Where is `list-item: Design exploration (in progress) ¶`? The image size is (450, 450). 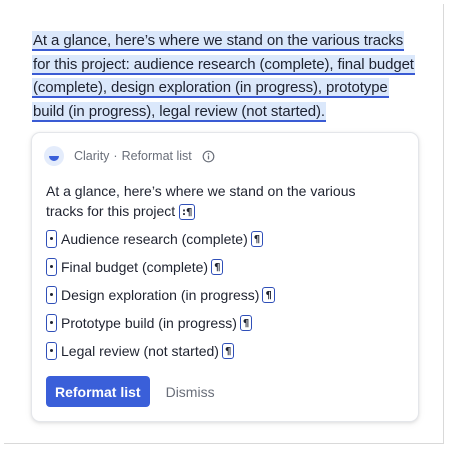 list-item: Design exploration (in progress) ¶ is located at coordinates (160, 294).